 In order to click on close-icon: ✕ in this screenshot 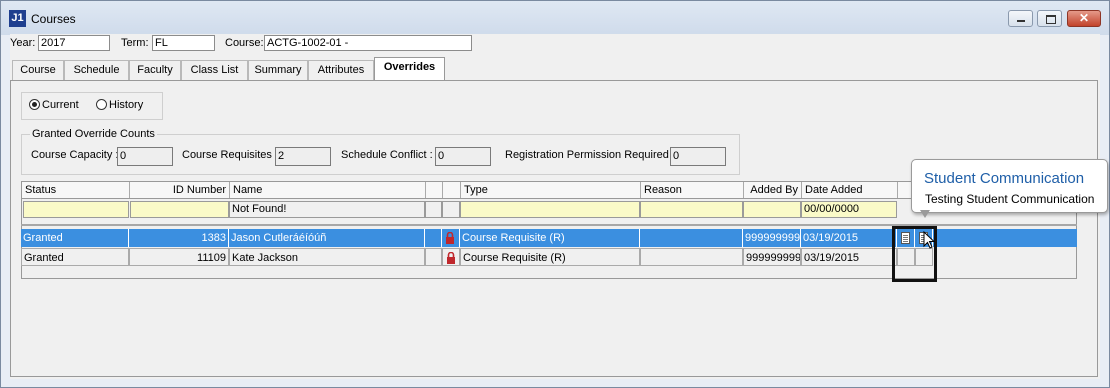, I will do `click(1084, 18)`.